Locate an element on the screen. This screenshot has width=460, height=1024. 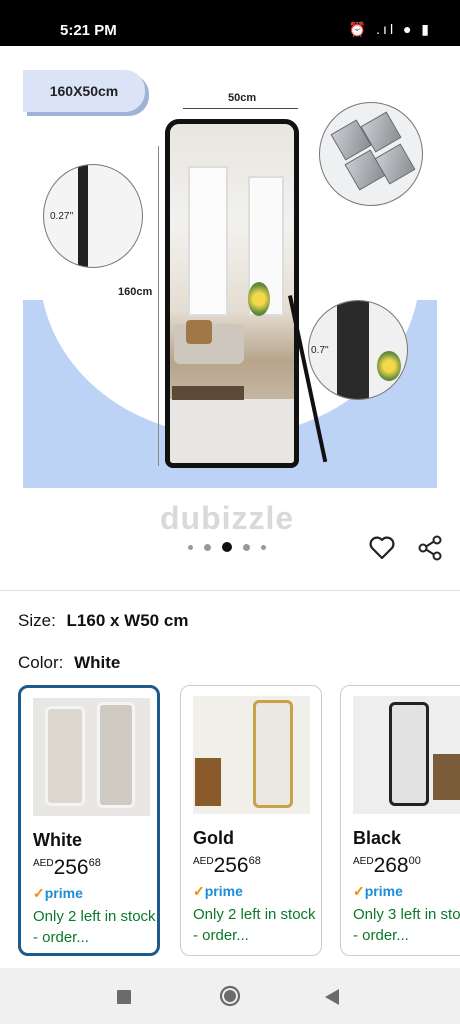
status-icons: ⏰ .ıl ● ▮ is located at coordinates (390, 29).